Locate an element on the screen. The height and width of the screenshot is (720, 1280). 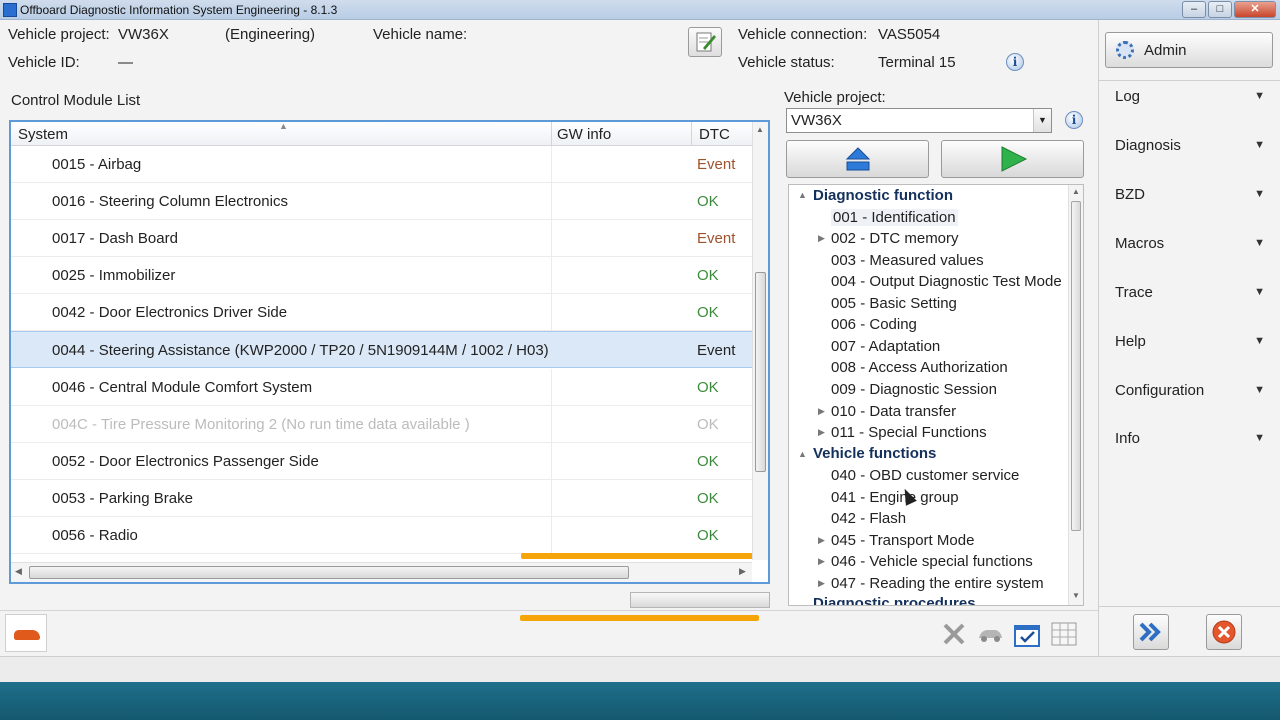
admin-label: Admin is located at coordinates (1165, 50).